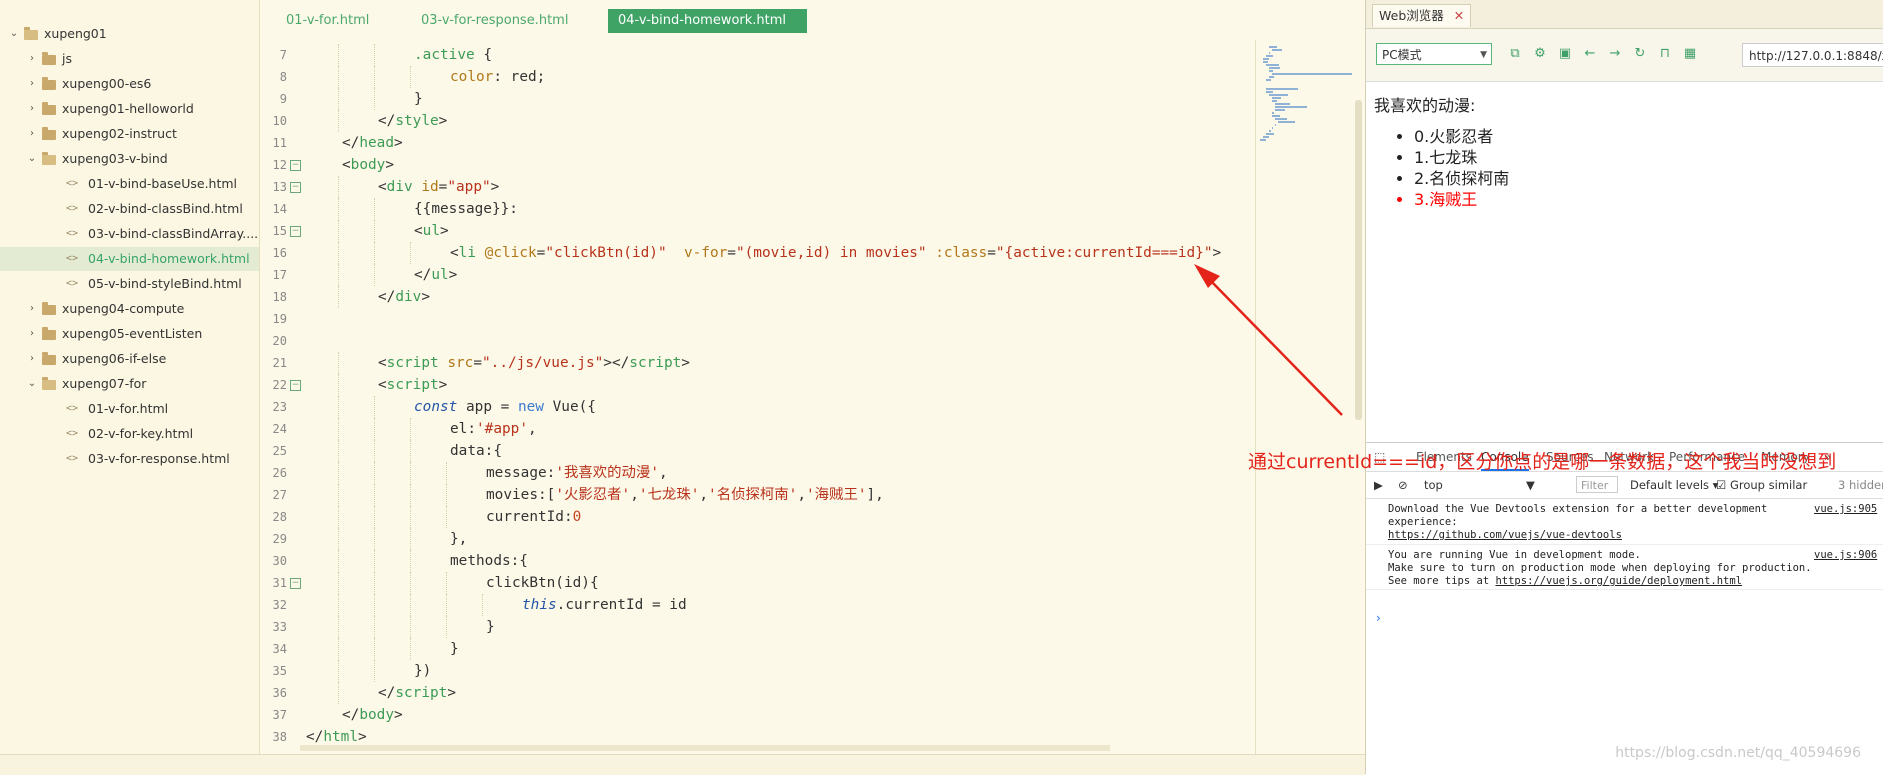  I want to click on editor-tab: 04-v-bind-homework.html, so click(707, 21).